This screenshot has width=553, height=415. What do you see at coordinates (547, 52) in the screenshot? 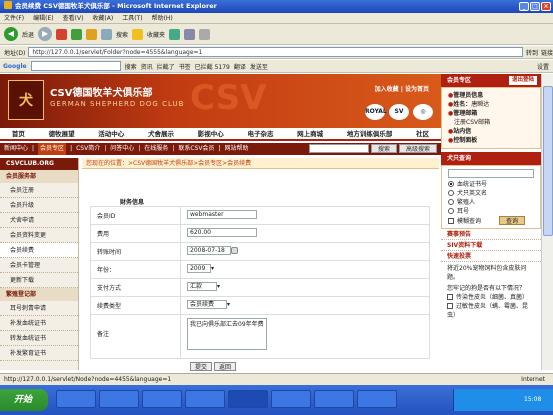
I see `links-label: 链接` at bounding box center [547, 52].